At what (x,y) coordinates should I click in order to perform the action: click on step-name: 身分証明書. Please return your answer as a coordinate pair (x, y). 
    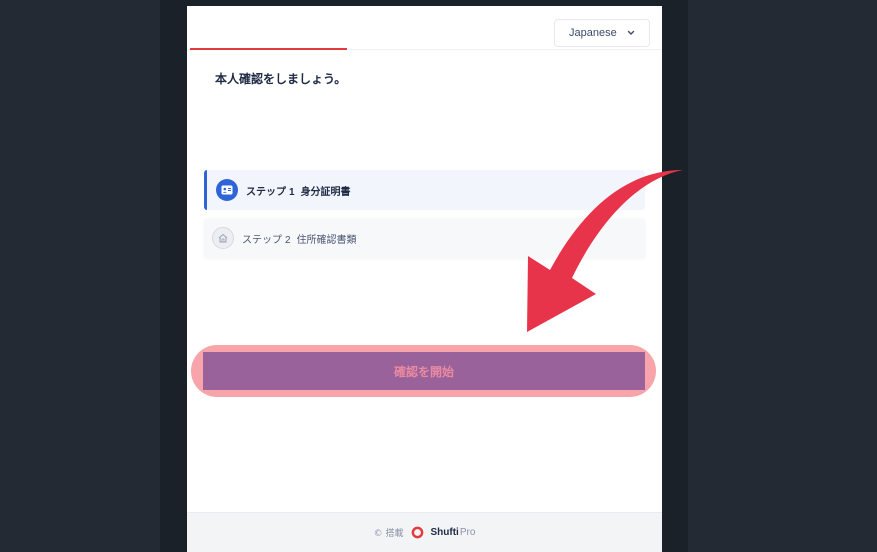
    Looking at the image, I should click on (325, 192).